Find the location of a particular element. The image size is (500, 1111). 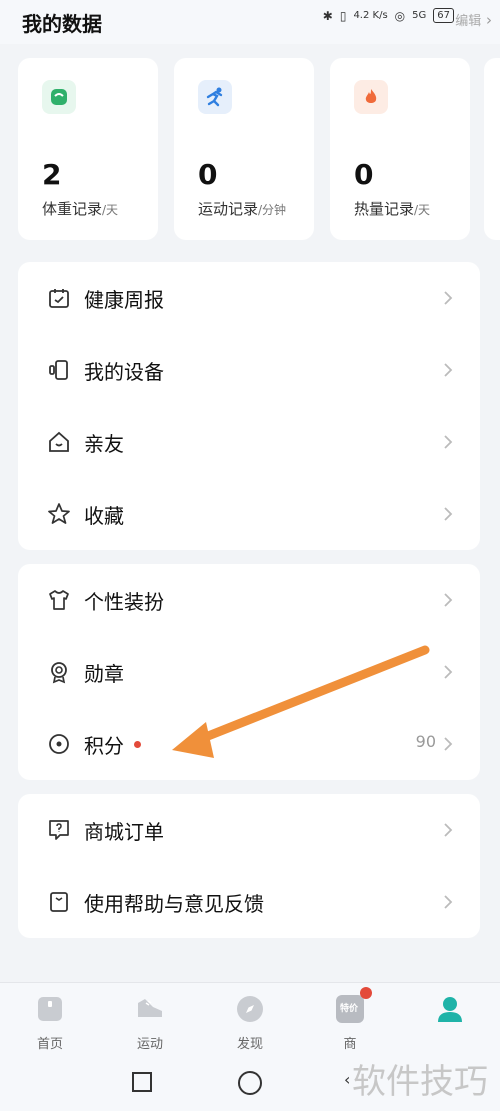

shoe-tab-icon is located at coordinates (150, 1009).